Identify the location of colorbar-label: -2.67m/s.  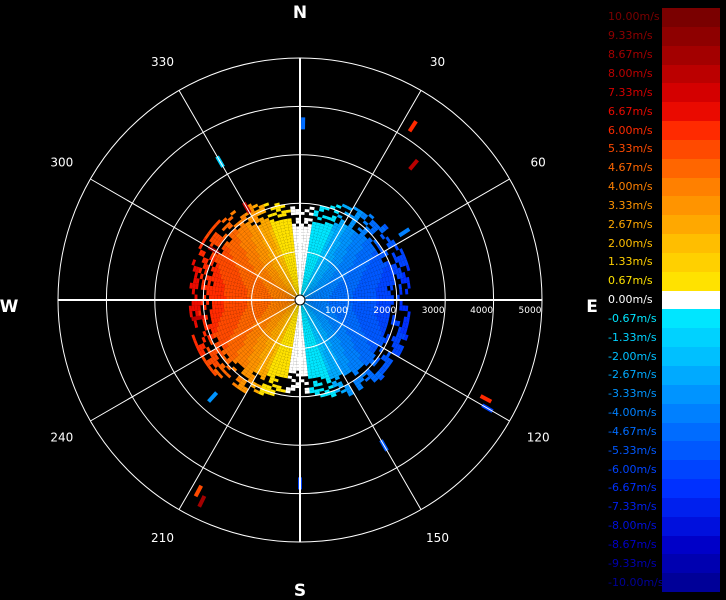
(632, 375).